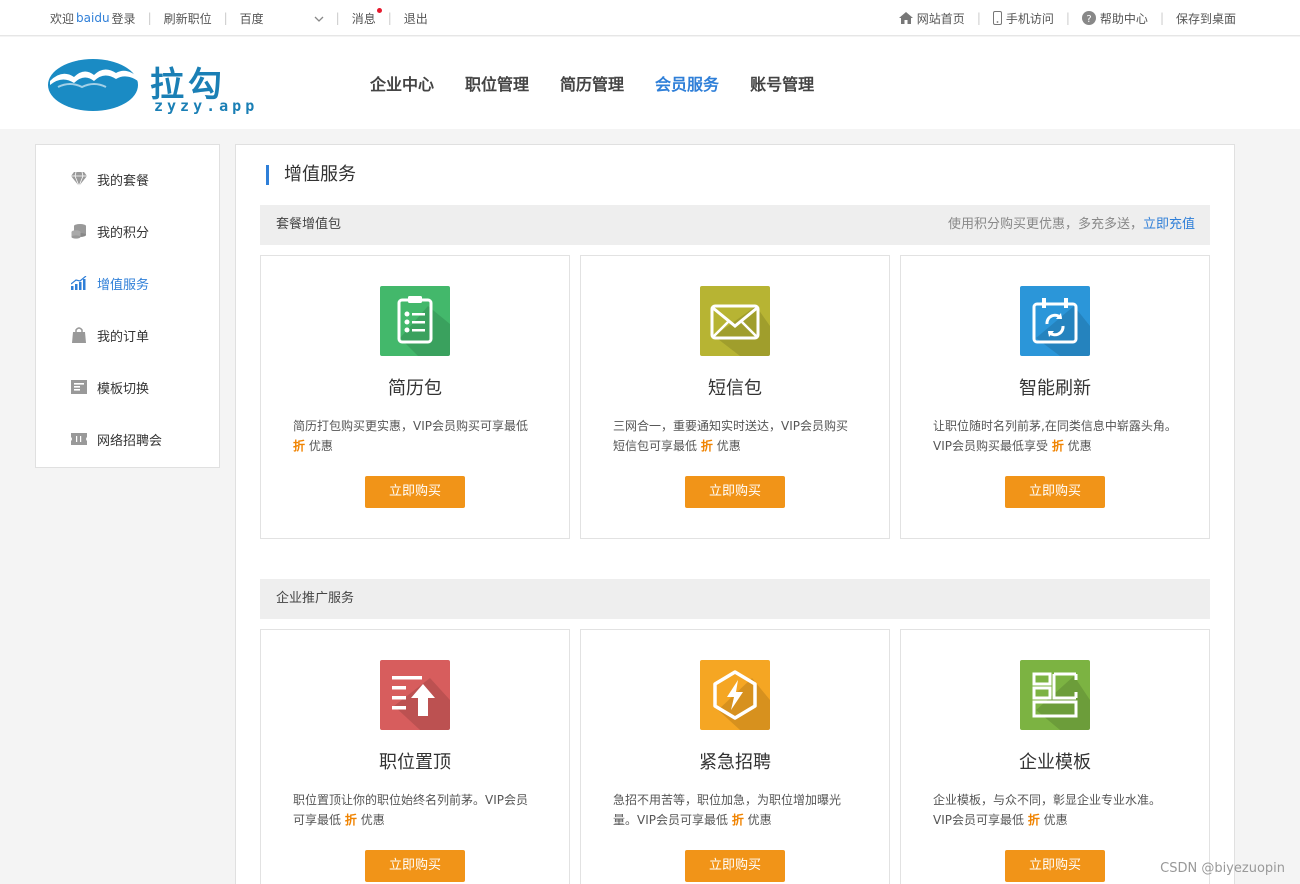 The height and width of the screenshot is (884, 1300). Describe the element at coordinates (127, 306) in the screenshot. I see `sidebar: 我的套餐 我的积分 增值服务 我的订单 模板切换 网络招聘会` at that location.